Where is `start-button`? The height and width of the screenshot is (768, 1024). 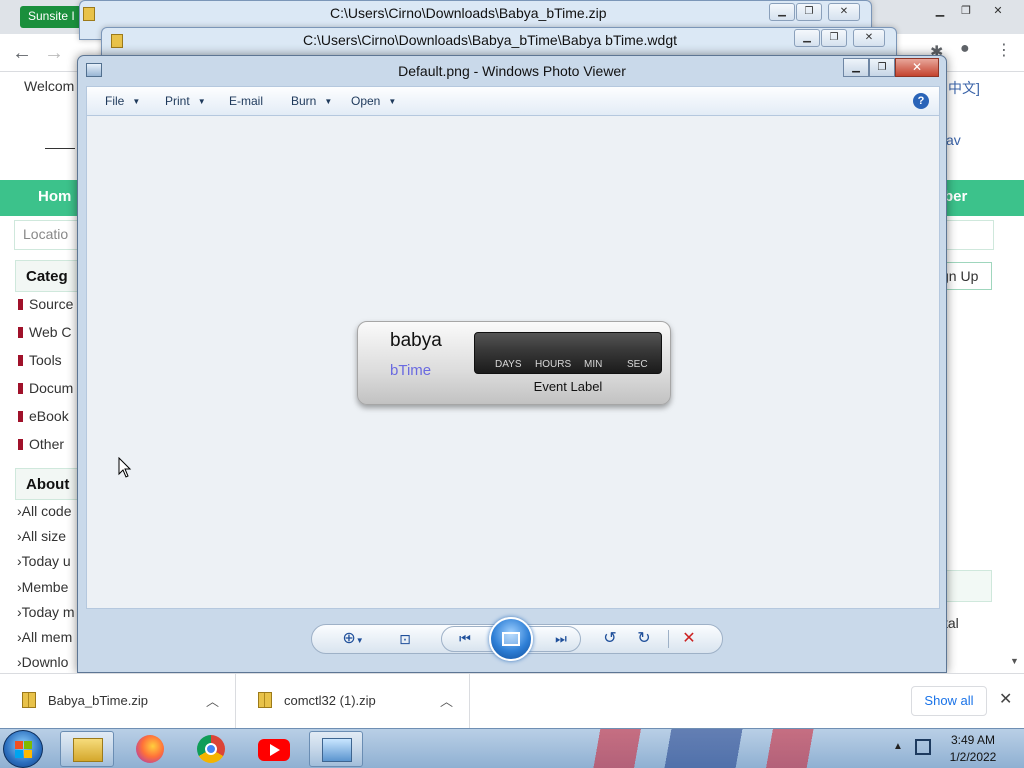
start-button is located at coordinates (23, 749).